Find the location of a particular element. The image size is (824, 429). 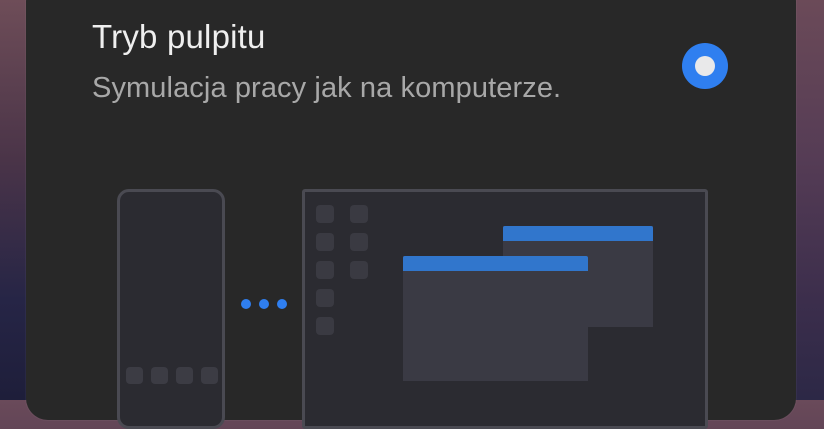

radio-selected-indicator is located at coordinates (705, 66).